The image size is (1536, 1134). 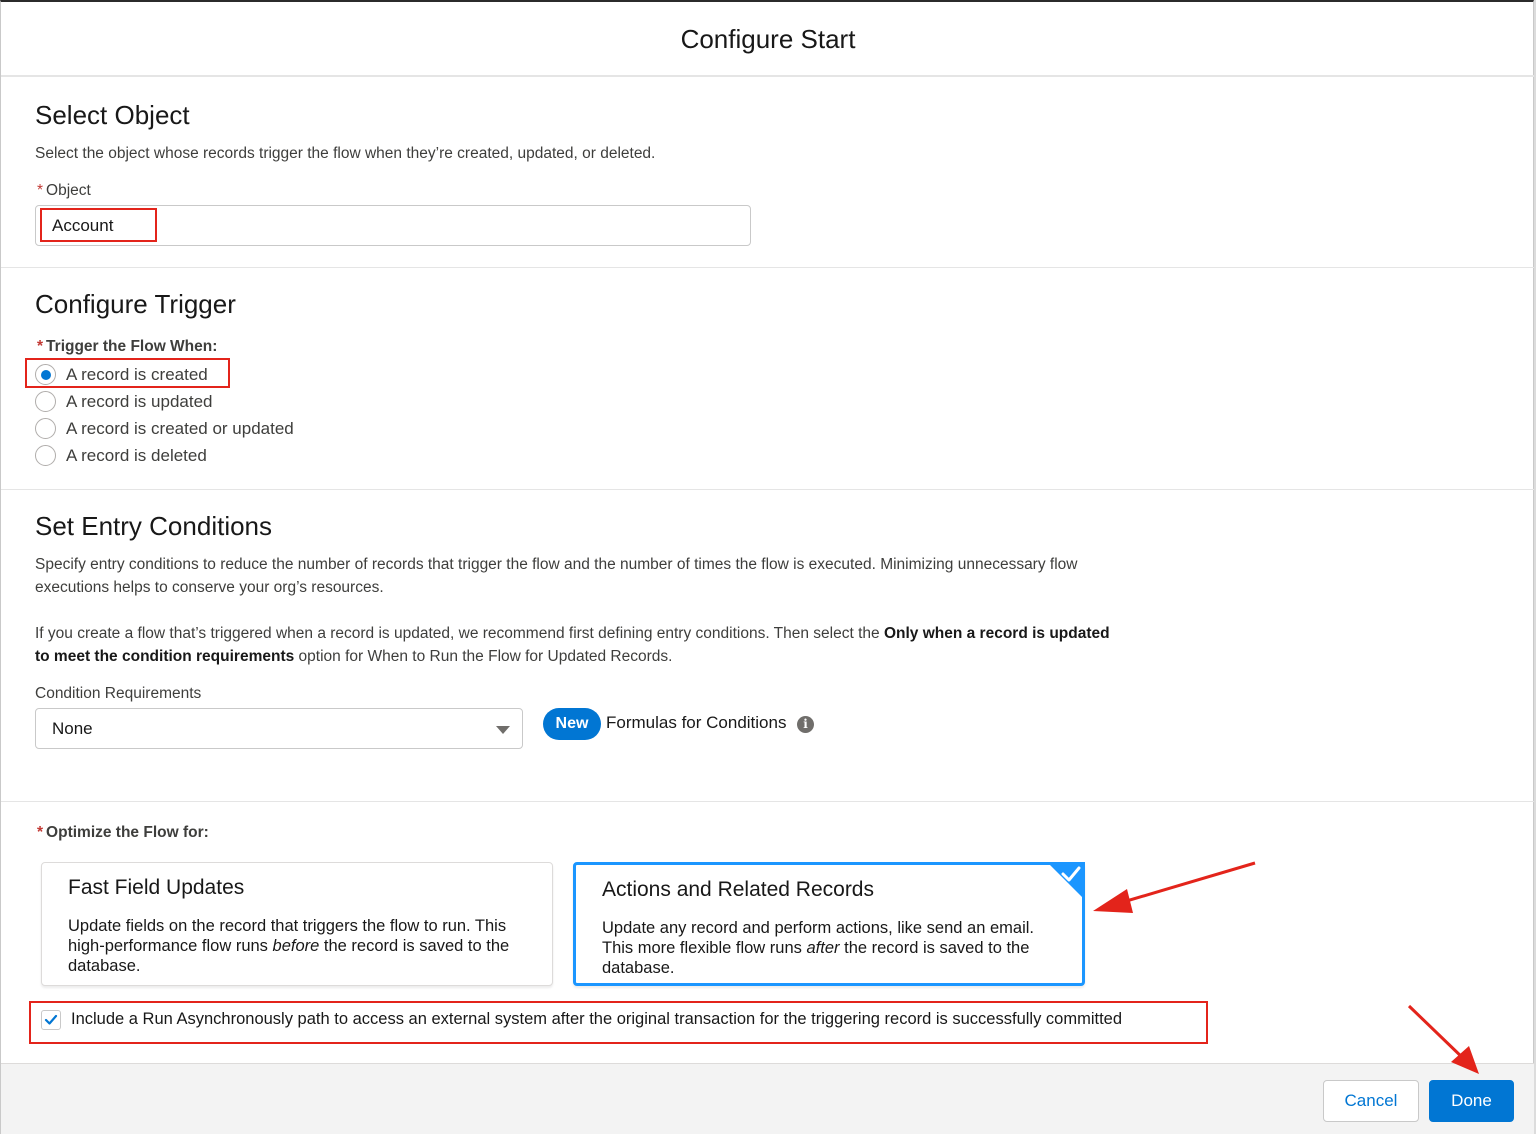 What do you see at coordinates (139, 401) in the screenshot?
I see `radio-label: A record is updated` at bounding box center [139, 401].